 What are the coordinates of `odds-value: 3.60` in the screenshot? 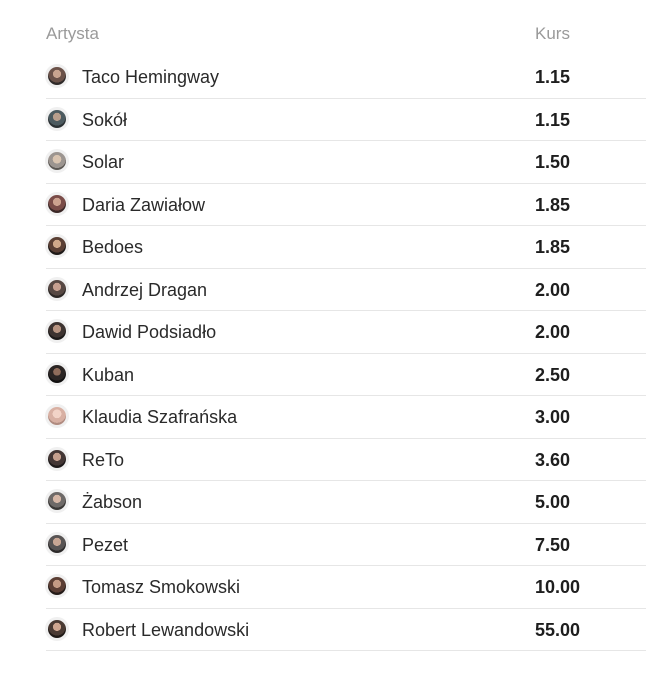 It's located at (553, 459).